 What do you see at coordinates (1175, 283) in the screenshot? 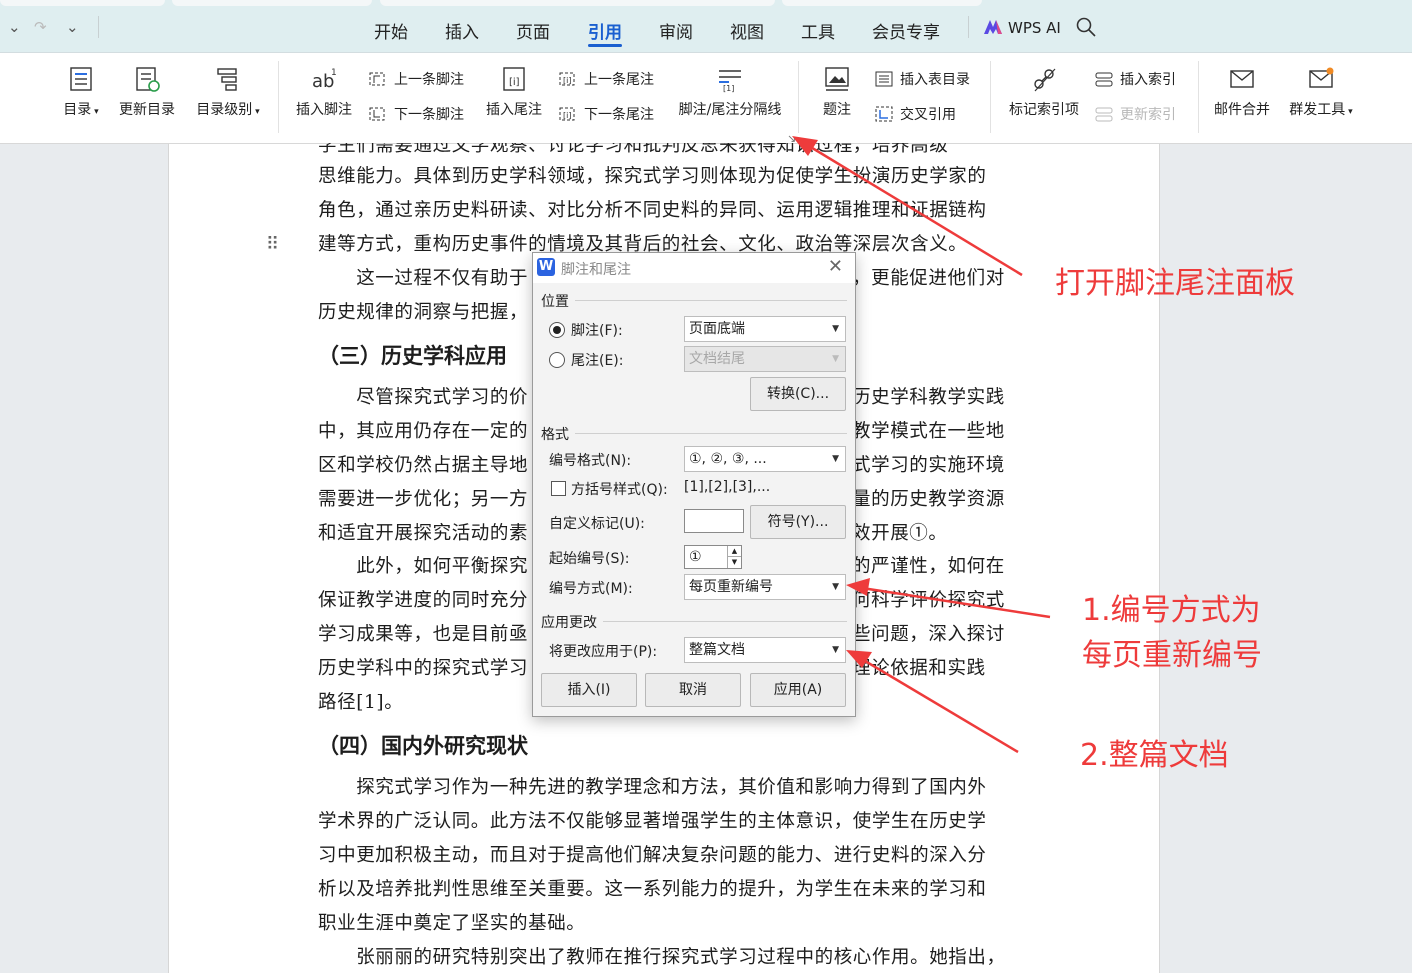
I see `annotation-open-panel: 打开脚注尾注面板` at bounding box center [1175, 283].